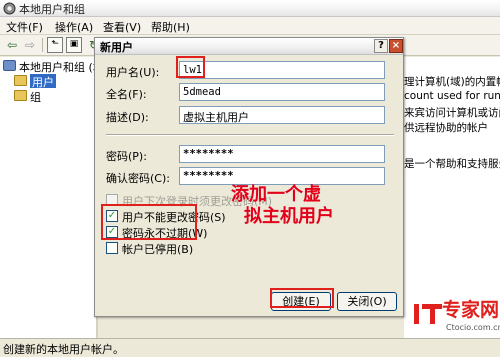  I want to click on tree-root: 本地用户和组 (本, so click(50, 66).